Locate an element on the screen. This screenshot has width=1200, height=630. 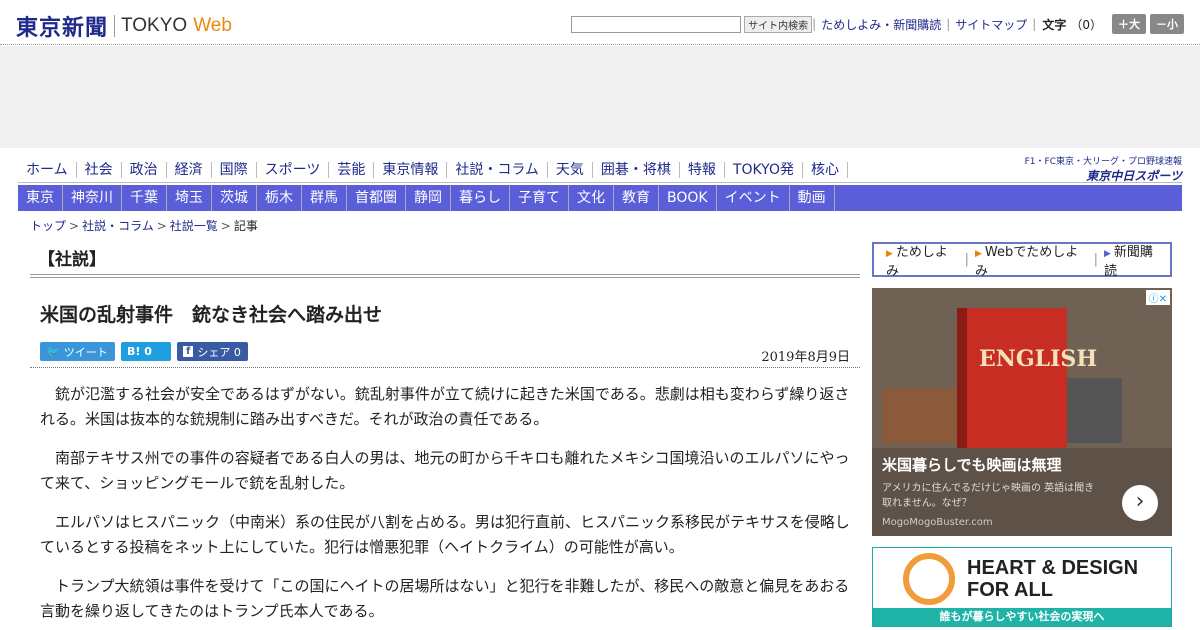
ad2-title: HEART & DESIGN FOR ALL is located at coordinates (1053, 579).